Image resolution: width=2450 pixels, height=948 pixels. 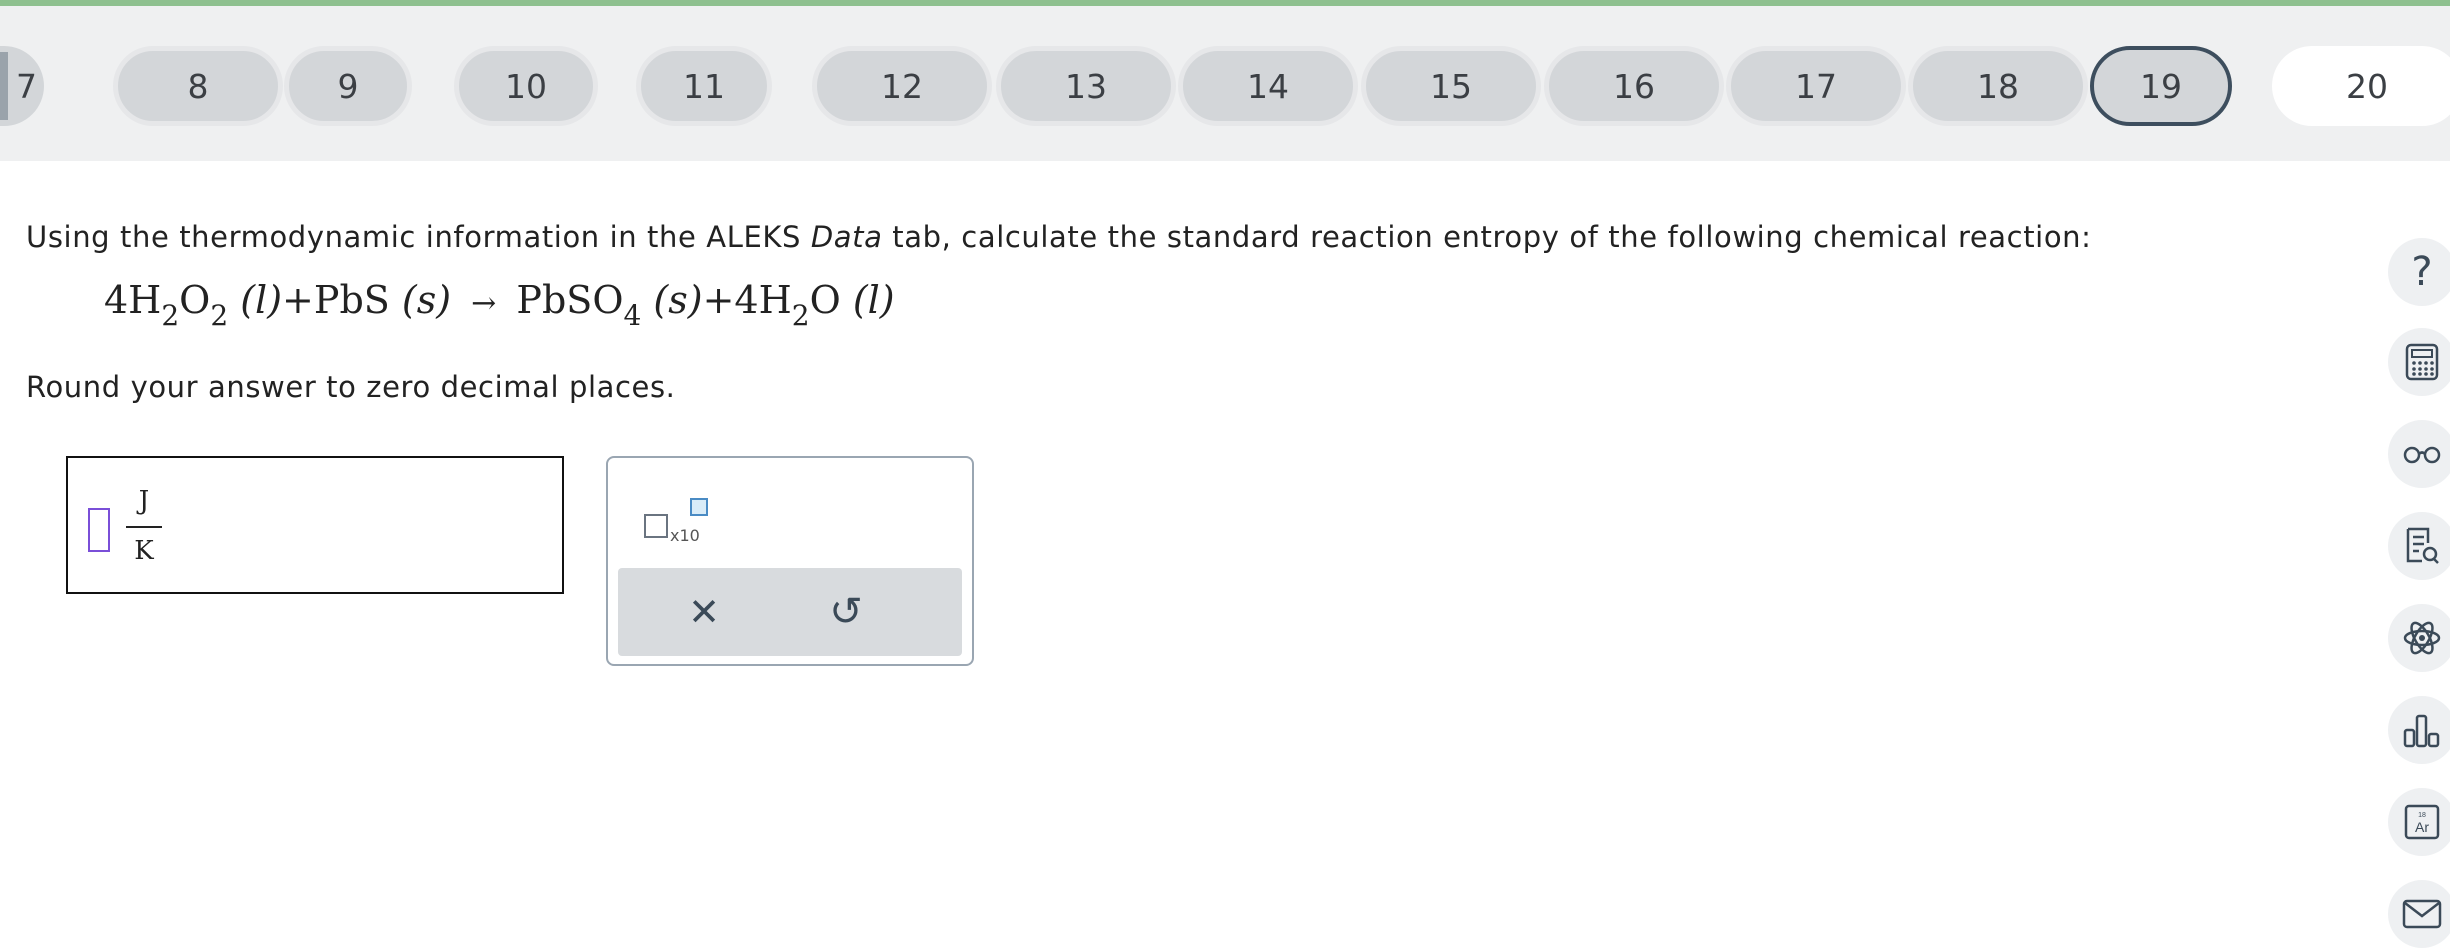 I want to click on question-17-button: 17, so click(x=1816, y=86).